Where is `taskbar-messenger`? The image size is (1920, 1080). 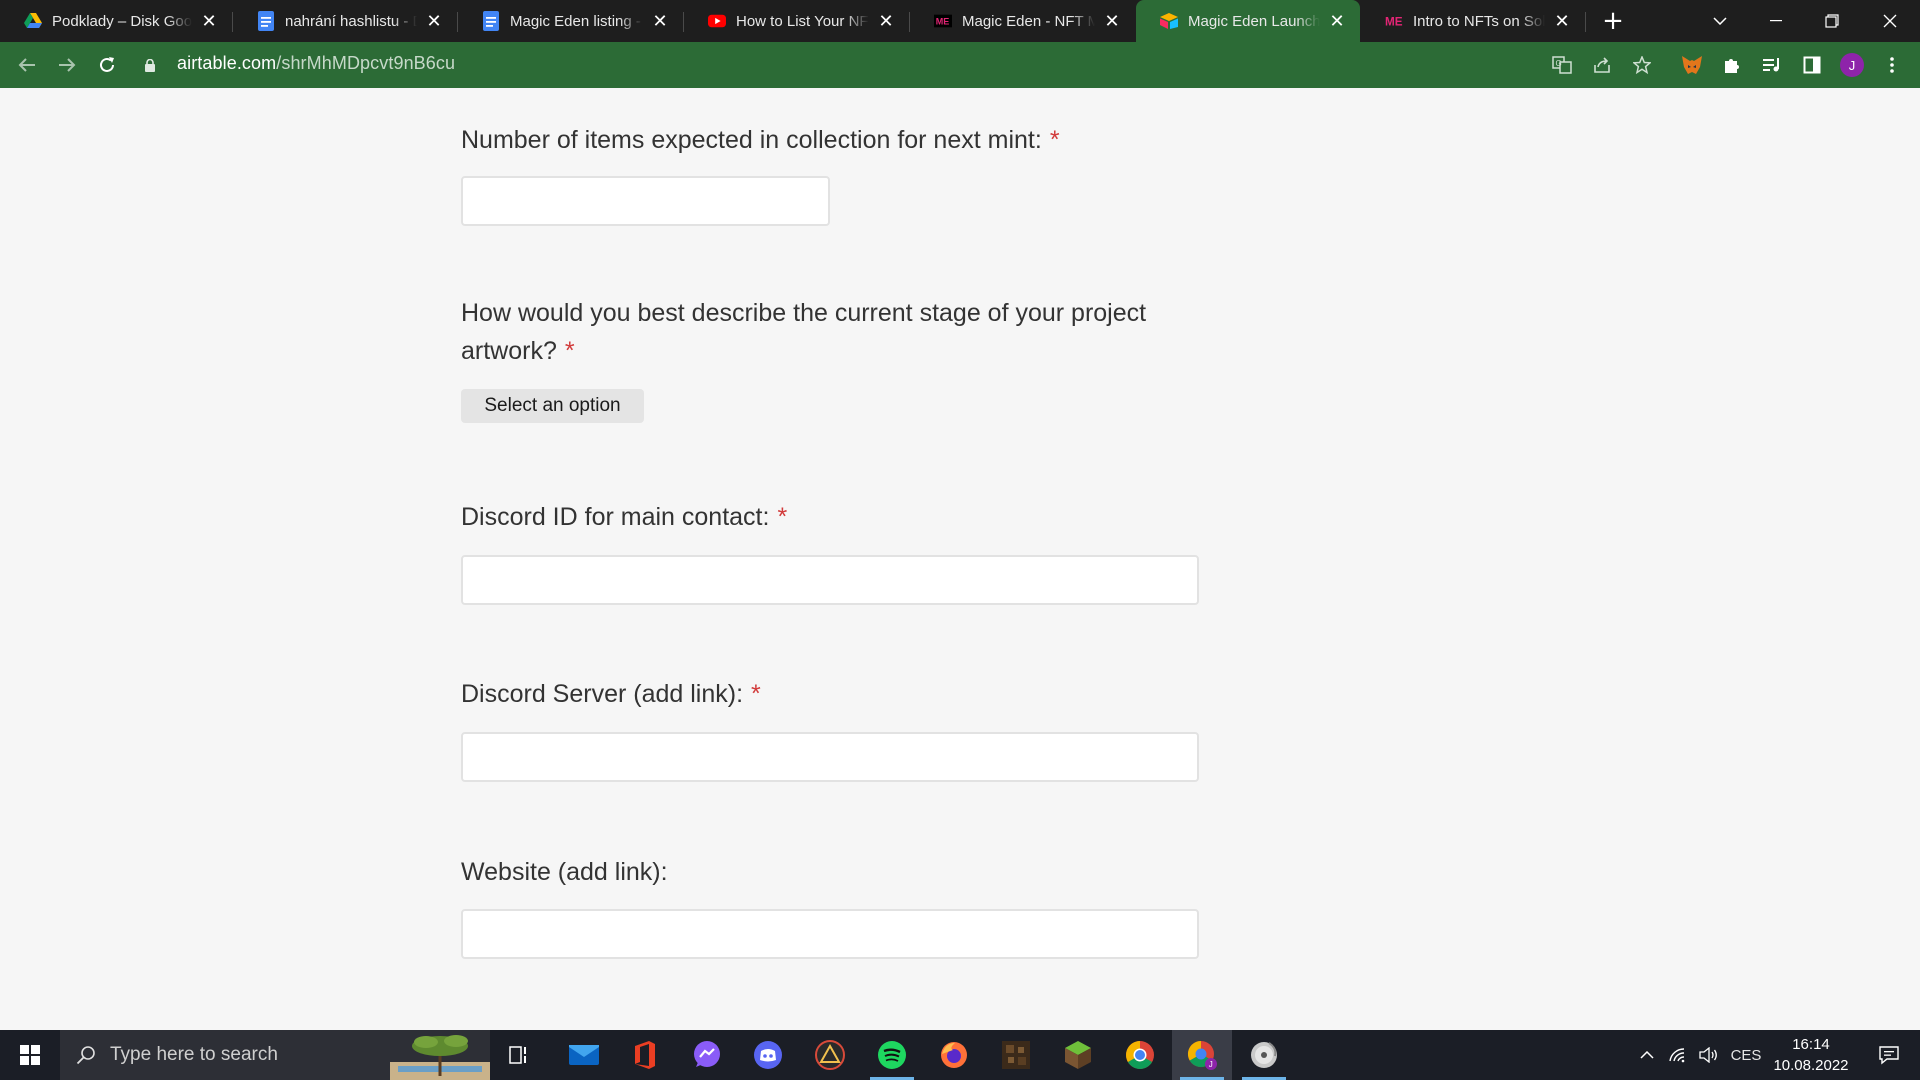 taskbar-messenger is located at coordinates (707, 1055).